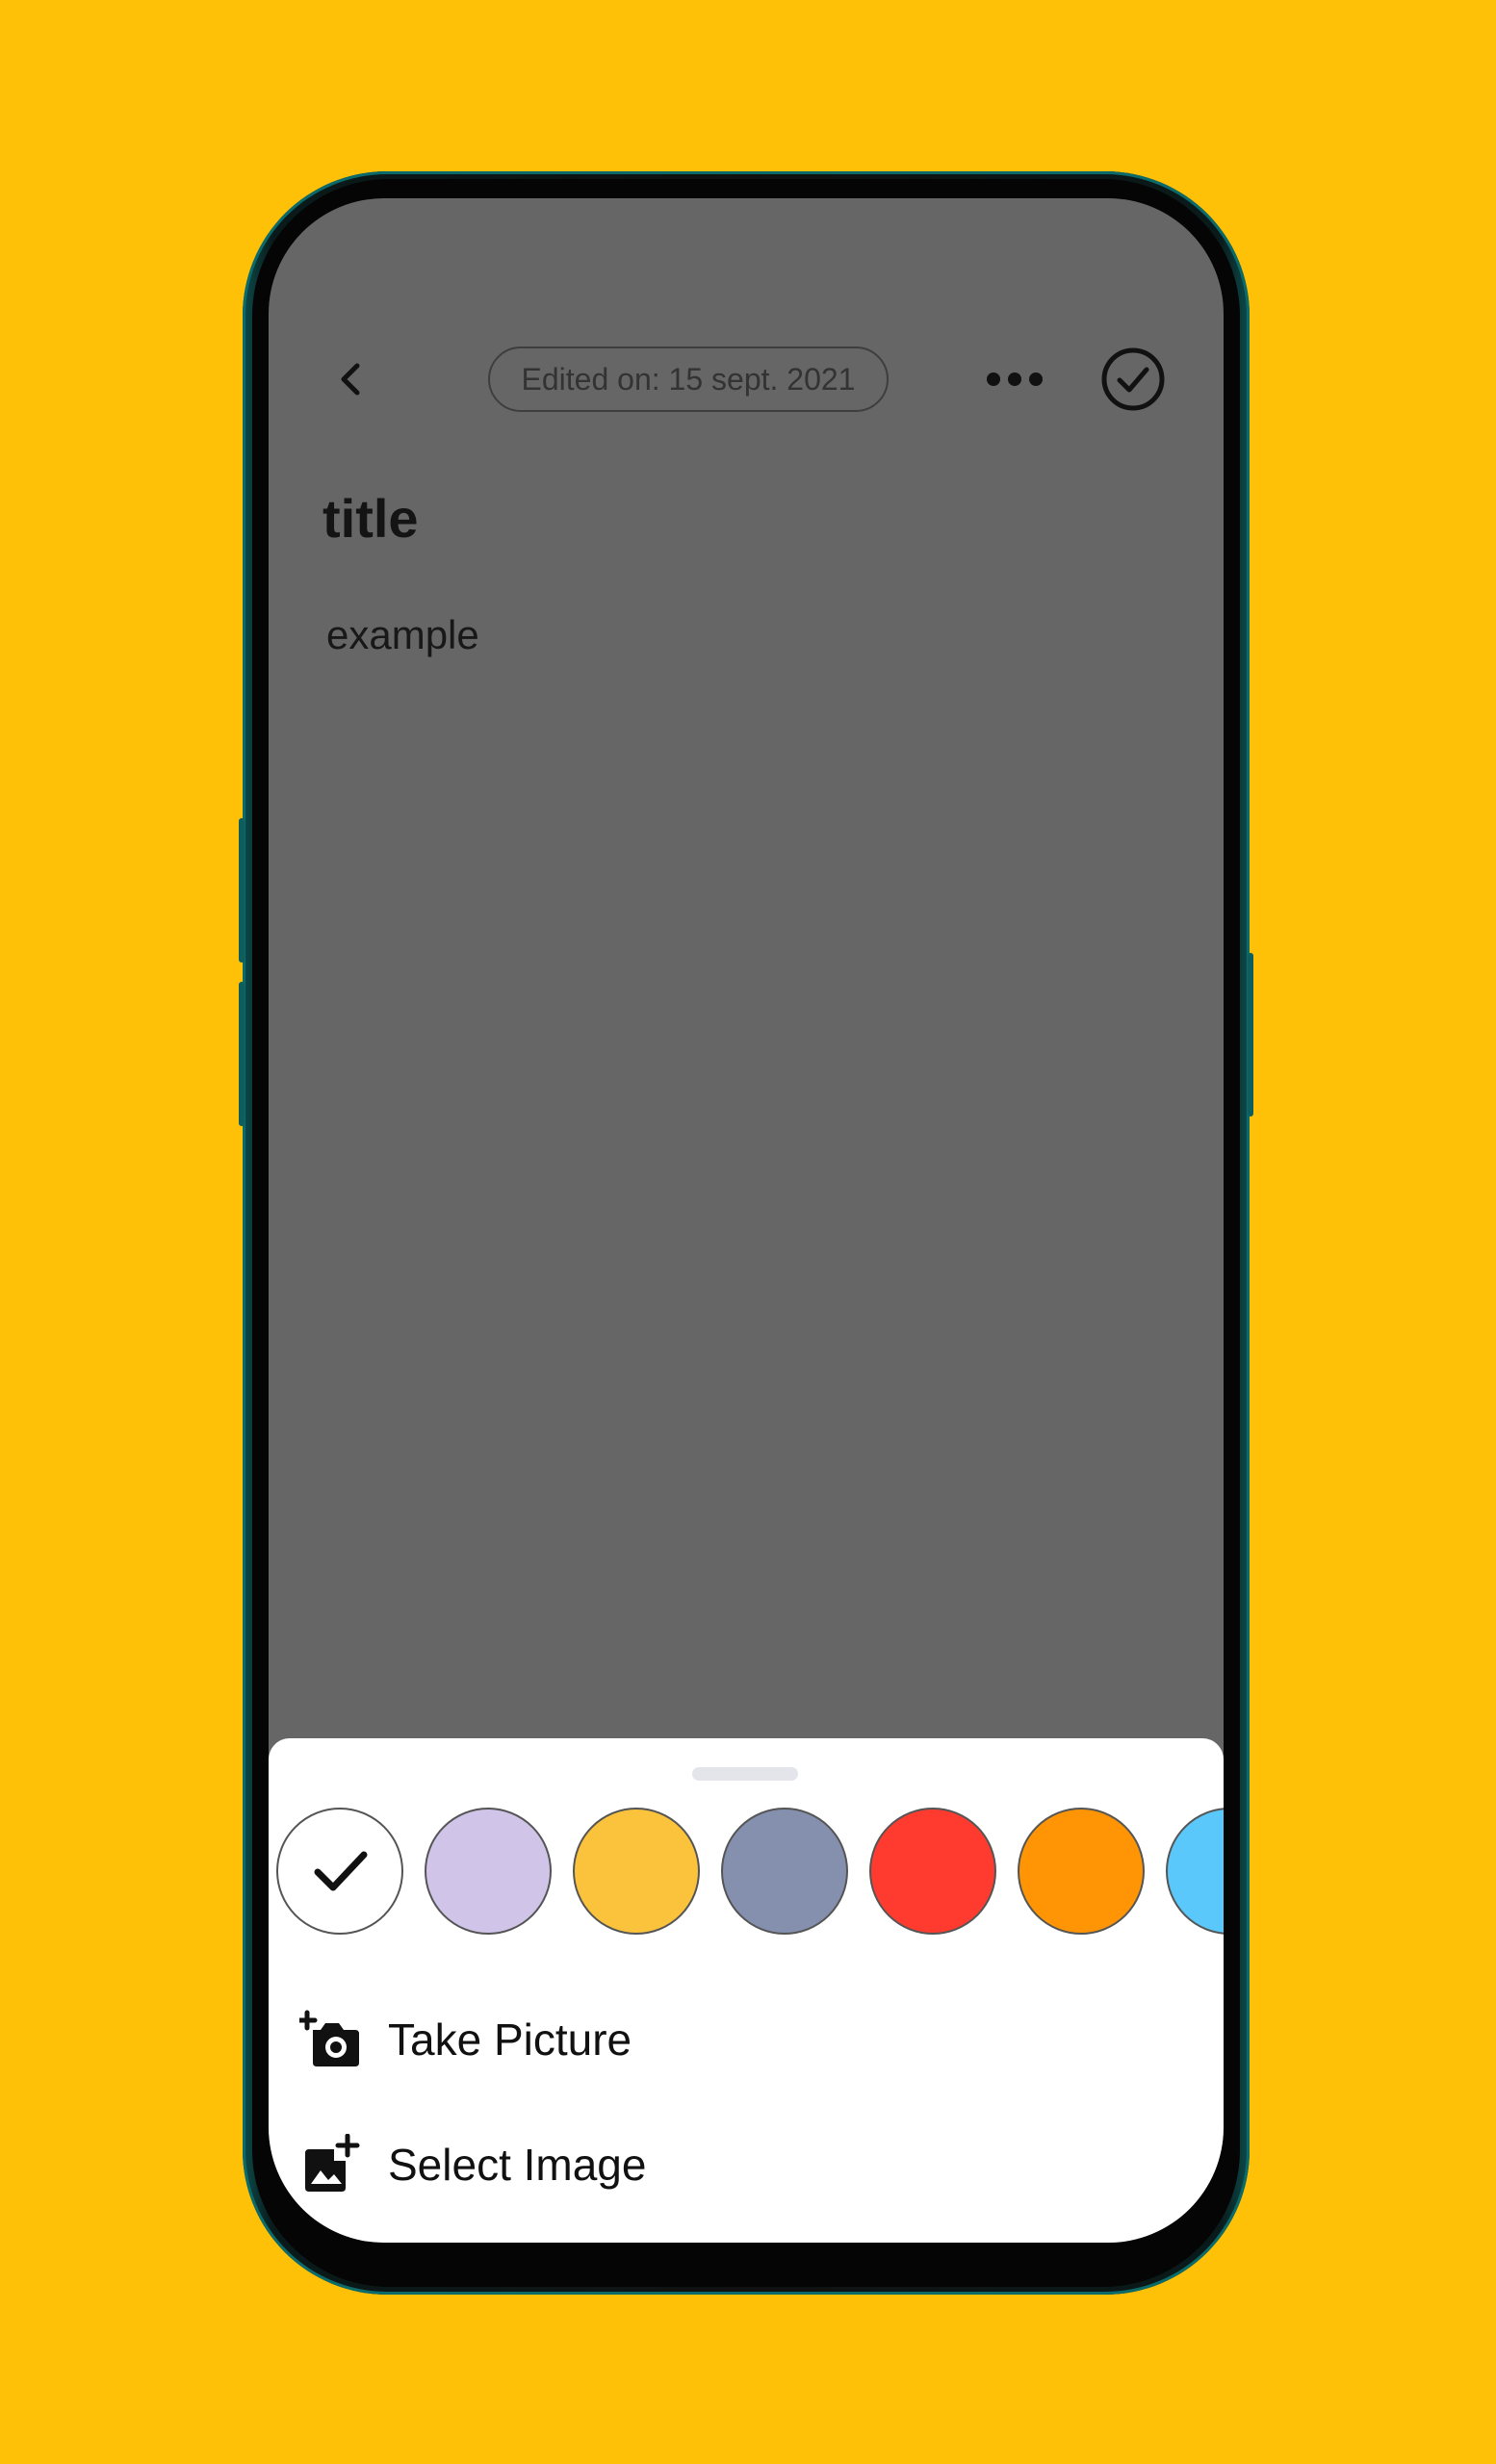  I want to click on volume-button, so click(242, 890).